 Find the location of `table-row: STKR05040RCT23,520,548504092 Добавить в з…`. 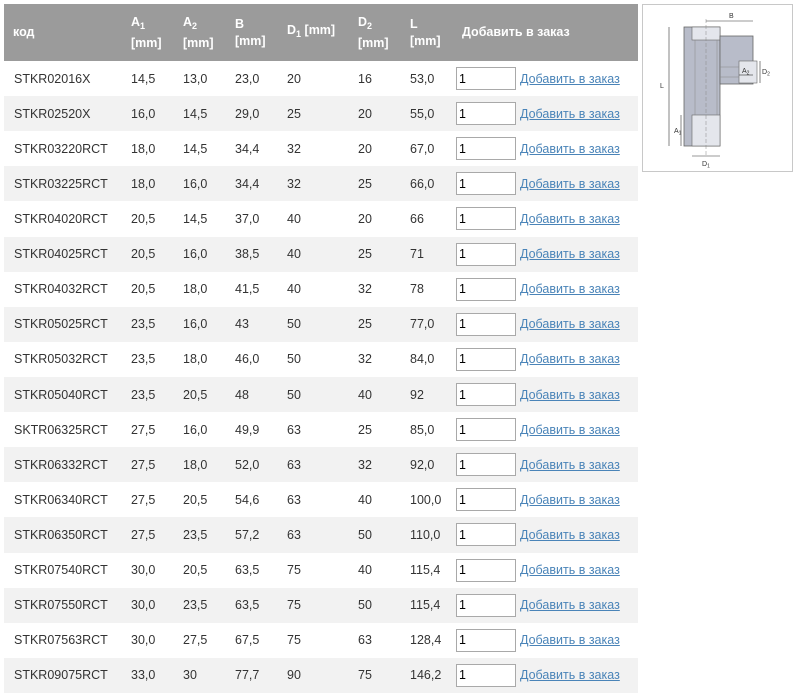

table-row: STKR05040RCT23,520,548504092 Добавить в з… is located at coordinates (321, 394).